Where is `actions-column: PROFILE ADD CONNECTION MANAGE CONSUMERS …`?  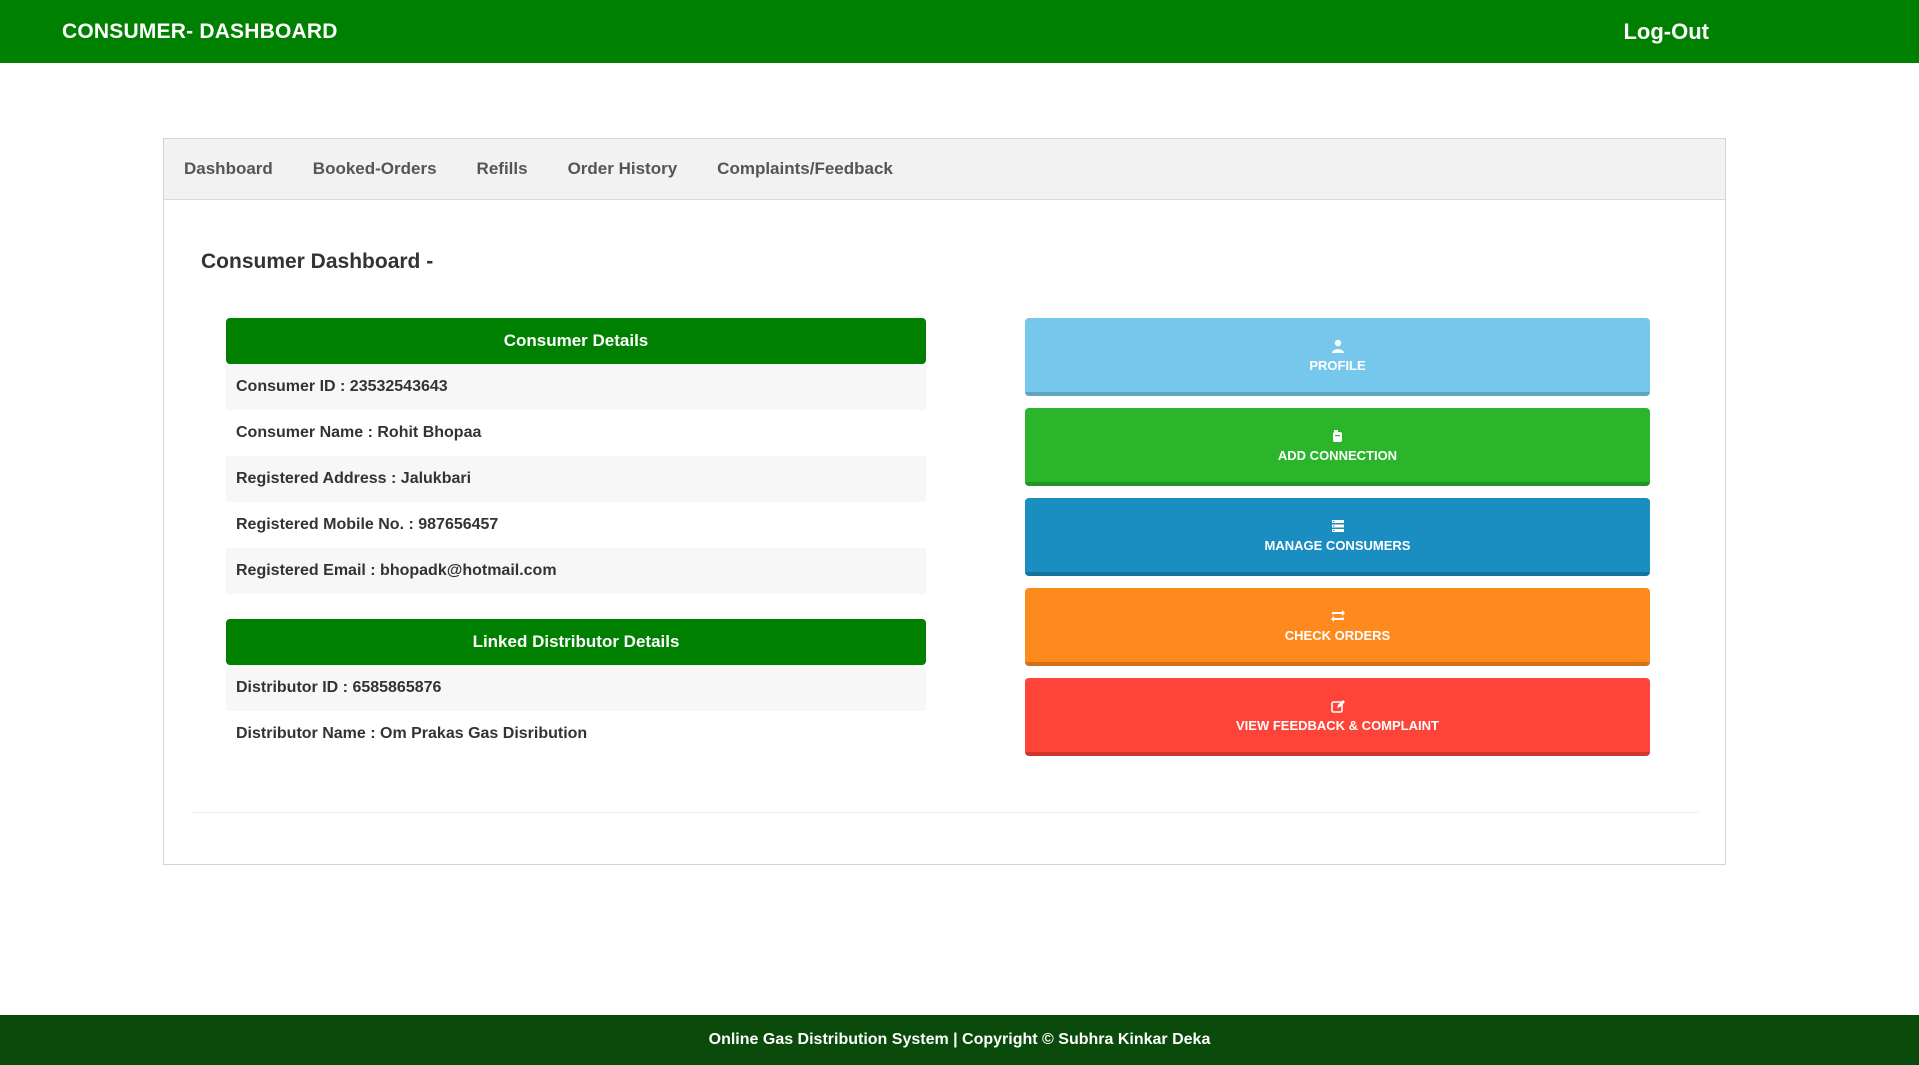 actions-column: PROFILE ADD CONNECTION MANAGE CONSUMERS … is located at coordinates (1337, 543).